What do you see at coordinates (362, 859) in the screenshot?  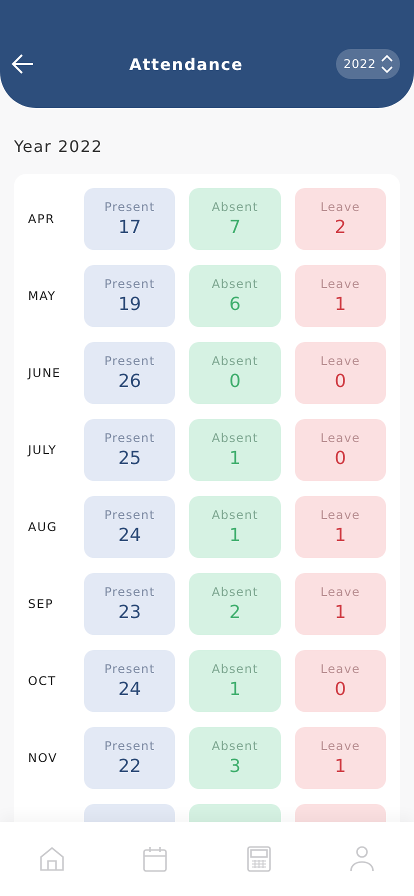 I see `profile-icon` at bounding box center [362, 859].